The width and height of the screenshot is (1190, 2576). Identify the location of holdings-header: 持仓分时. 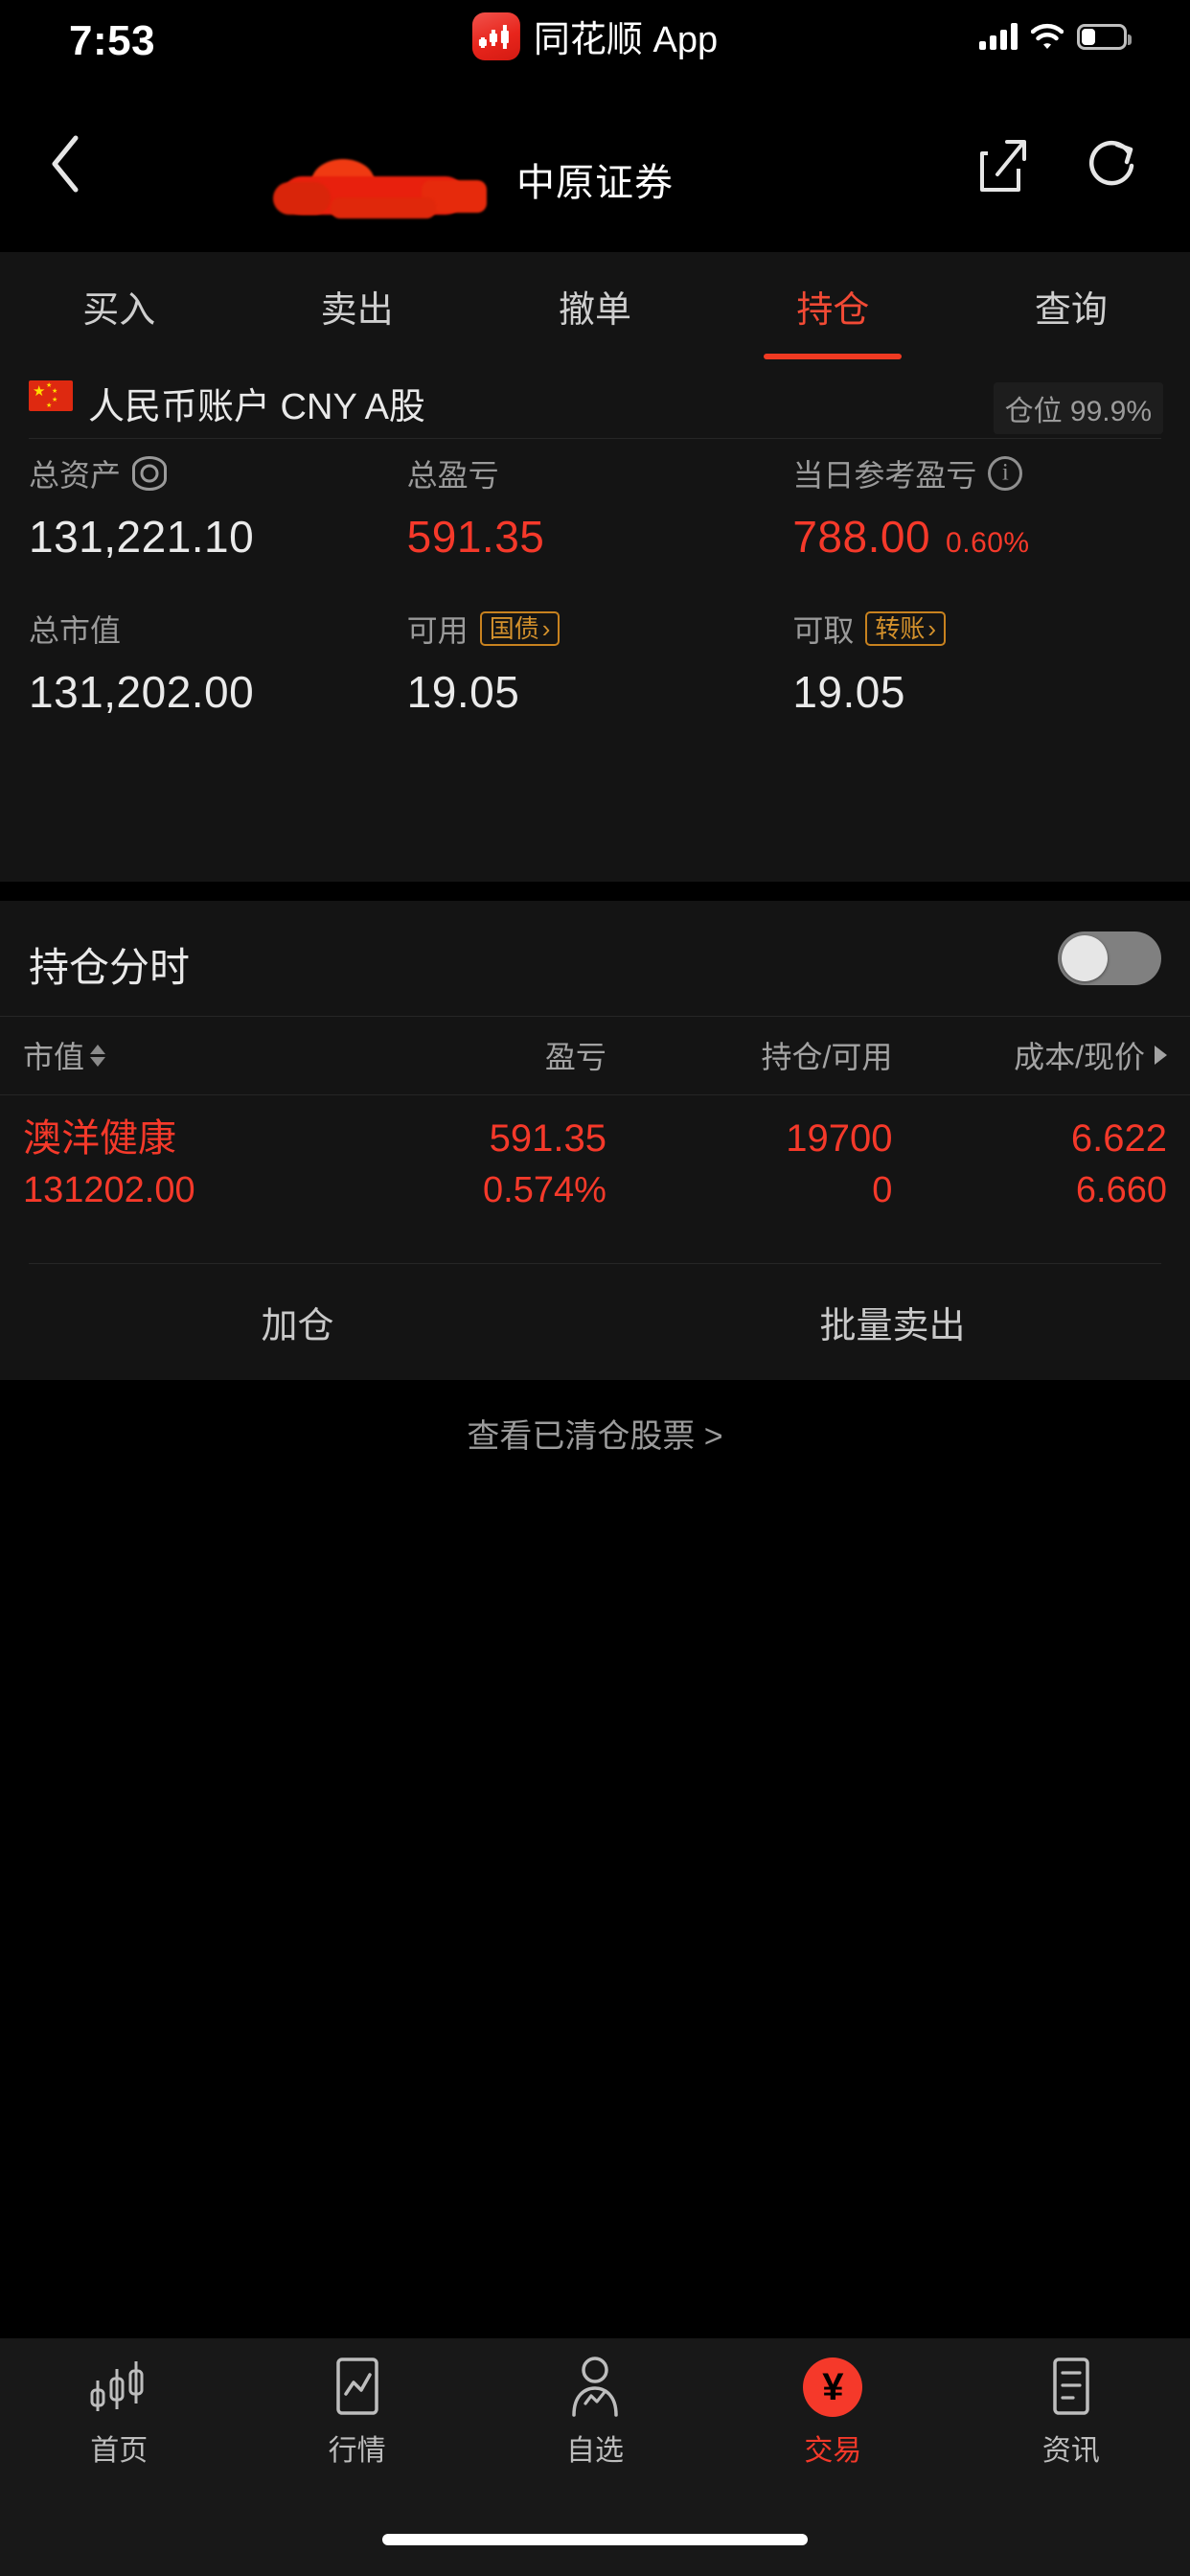
(595, 958).